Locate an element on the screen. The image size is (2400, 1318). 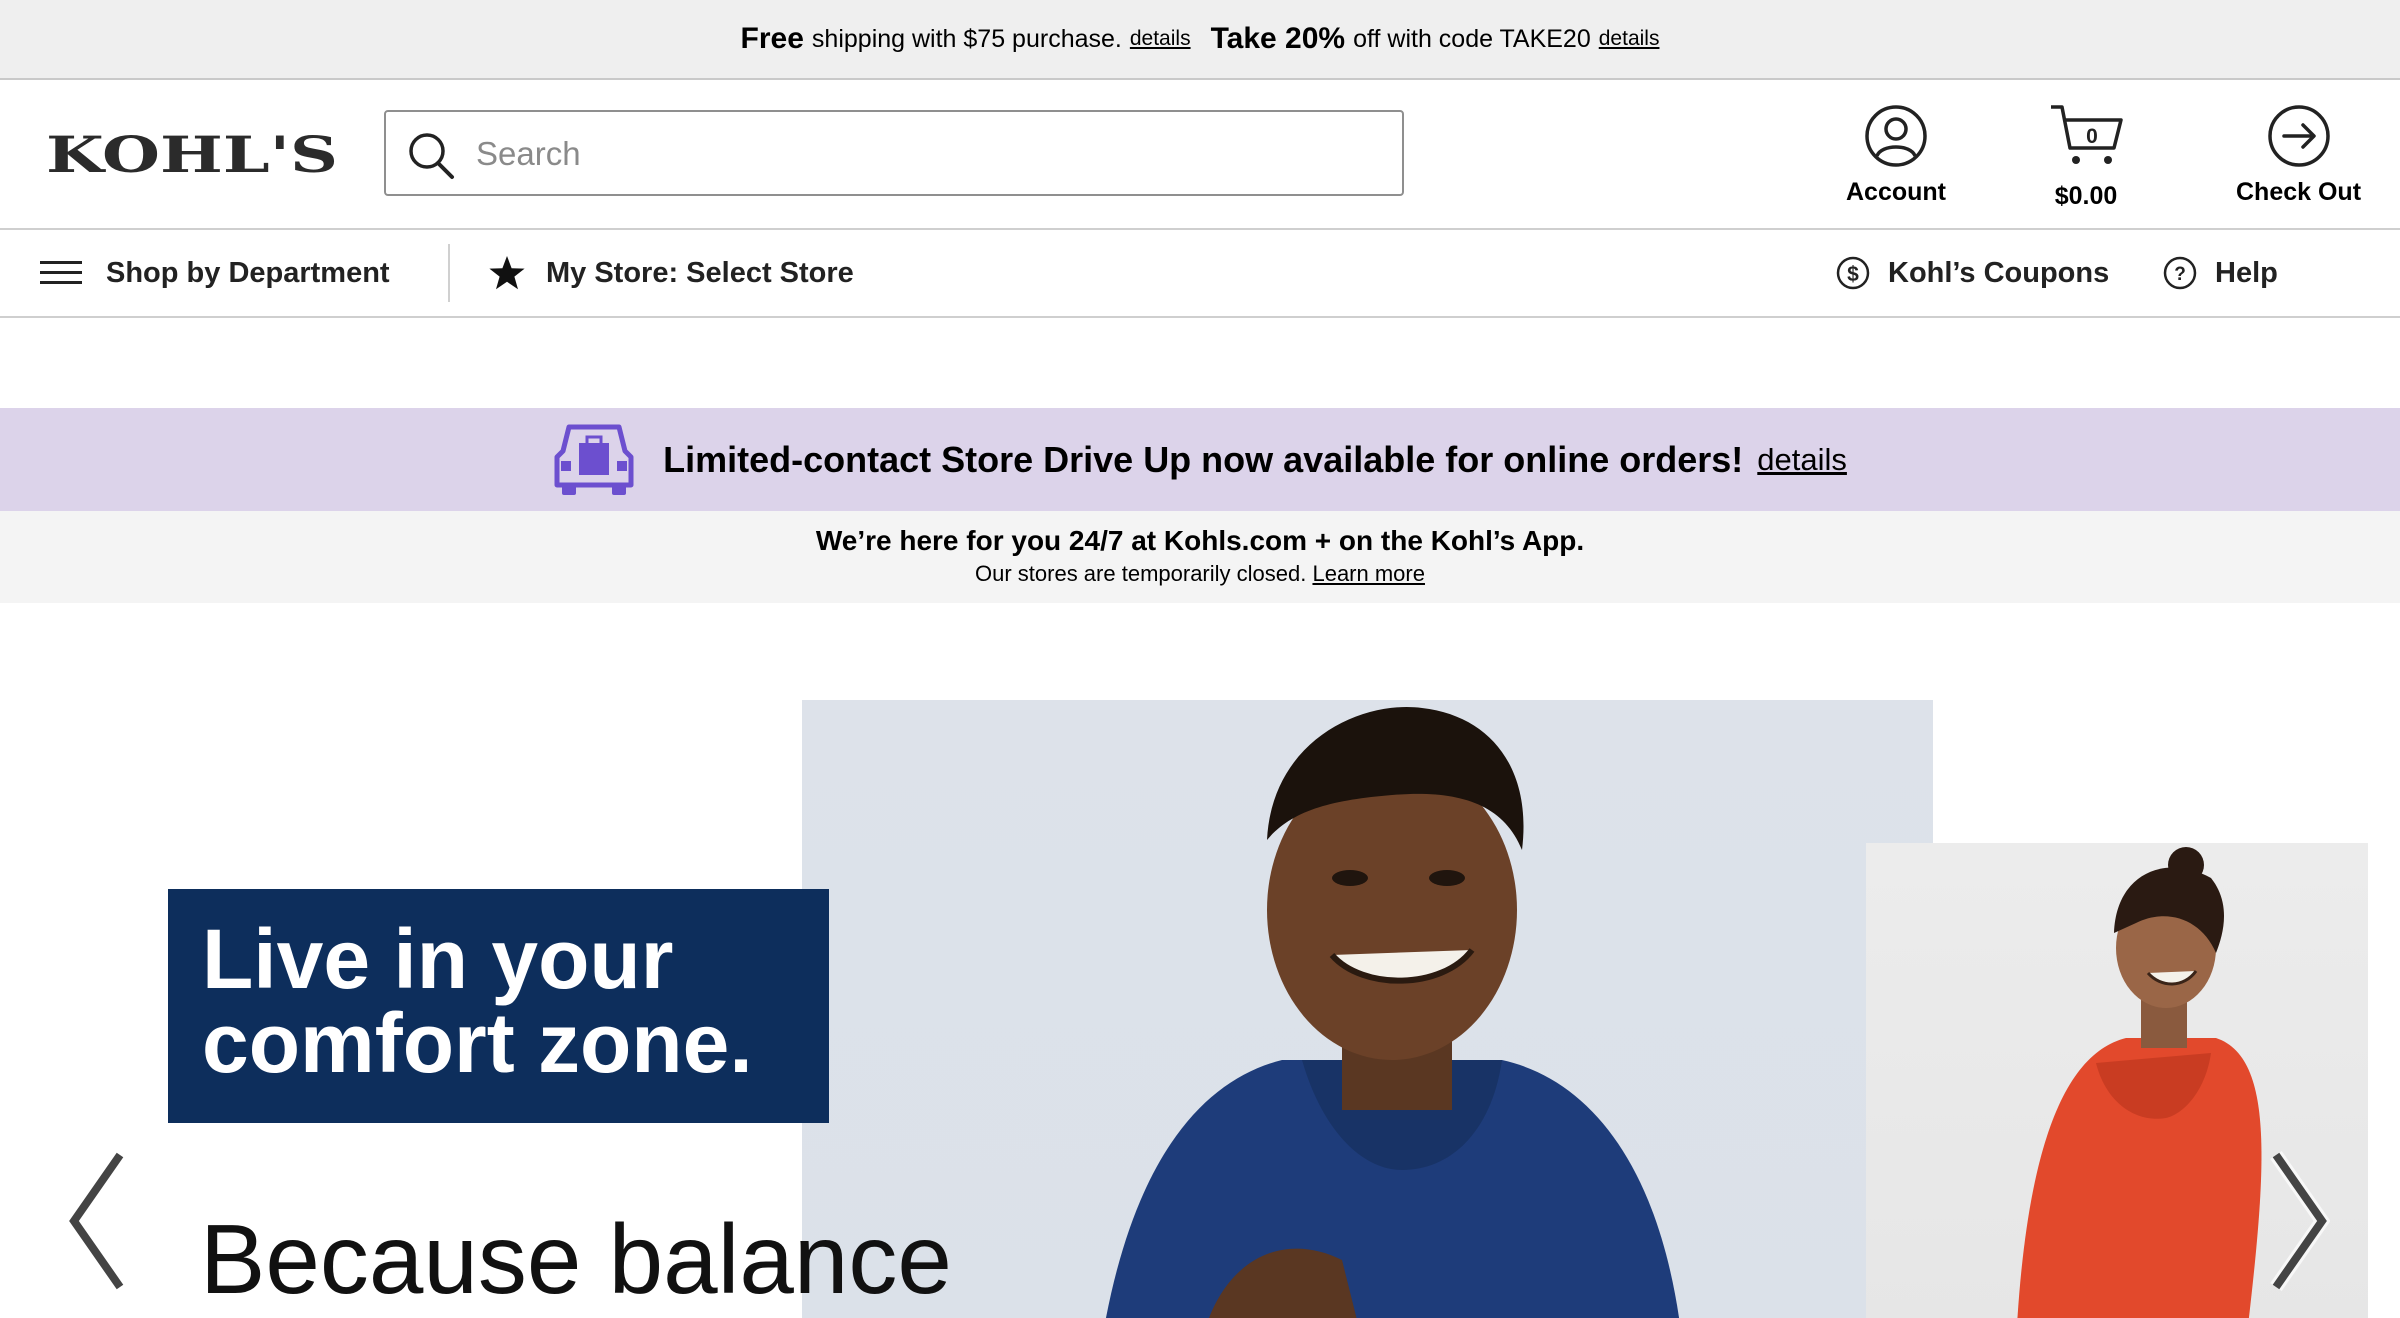
promo-free-details-link: details is located at coordinates (1160, 39).